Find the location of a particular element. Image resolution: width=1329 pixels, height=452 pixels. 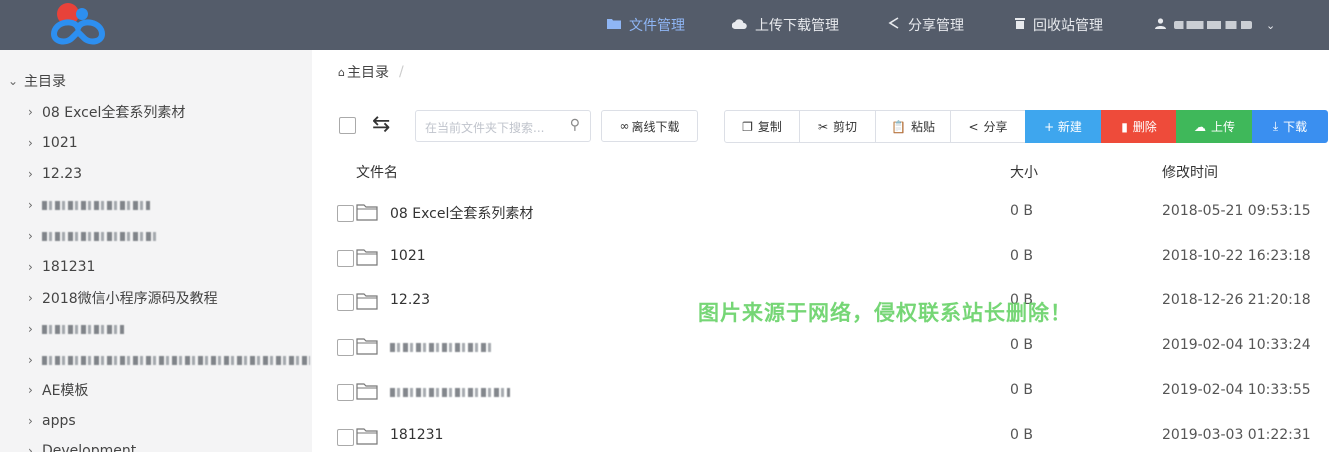

share-icon: < is located at coordinates (973, 126).